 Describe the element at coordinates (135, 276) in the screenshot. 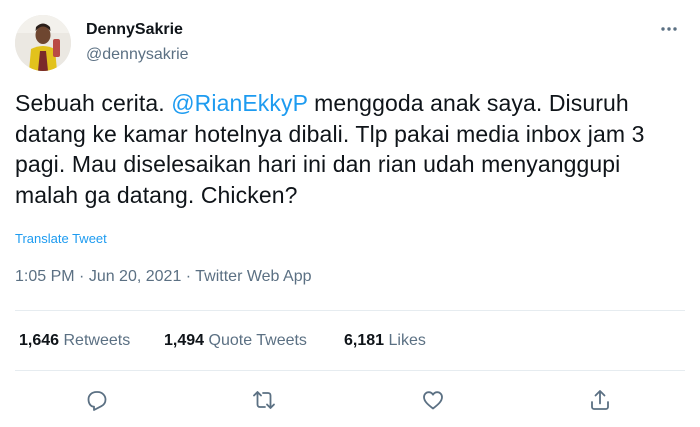

I see `tweet-date: Jun 20, 2021` at that location.